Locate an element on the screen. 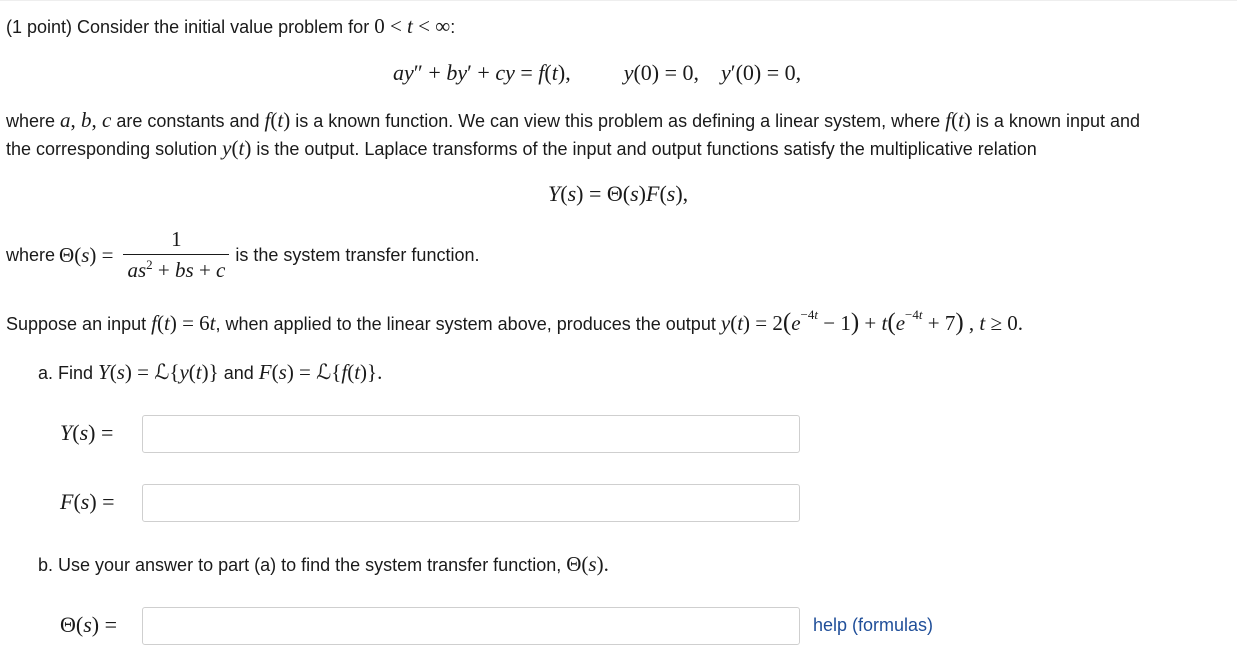 Image resolution: width=1237 pixels, height=671 pixels. Theta-answer-input is located at coordinates (471, 626).